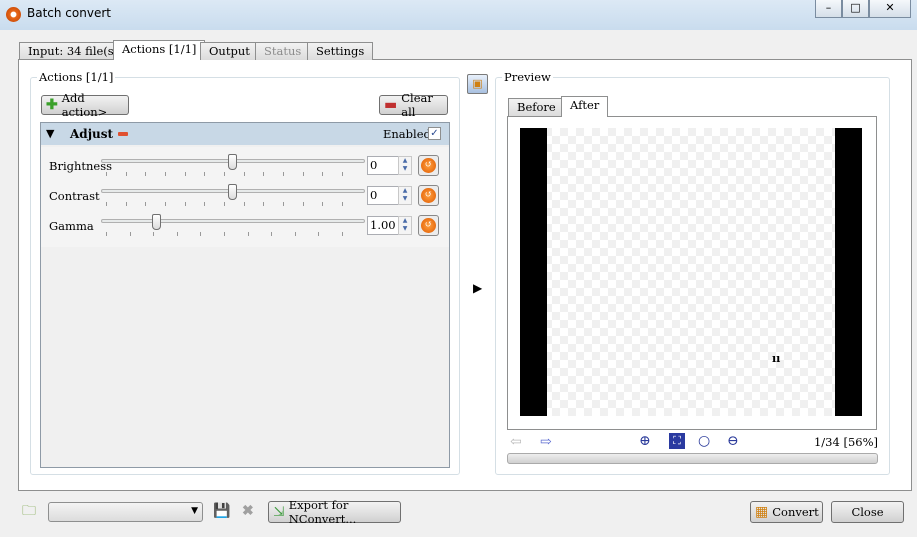  What do you see at coordinates (828, 9) in the screenshot?
I see `minimize-button: –` at bounding box center [828, 9].